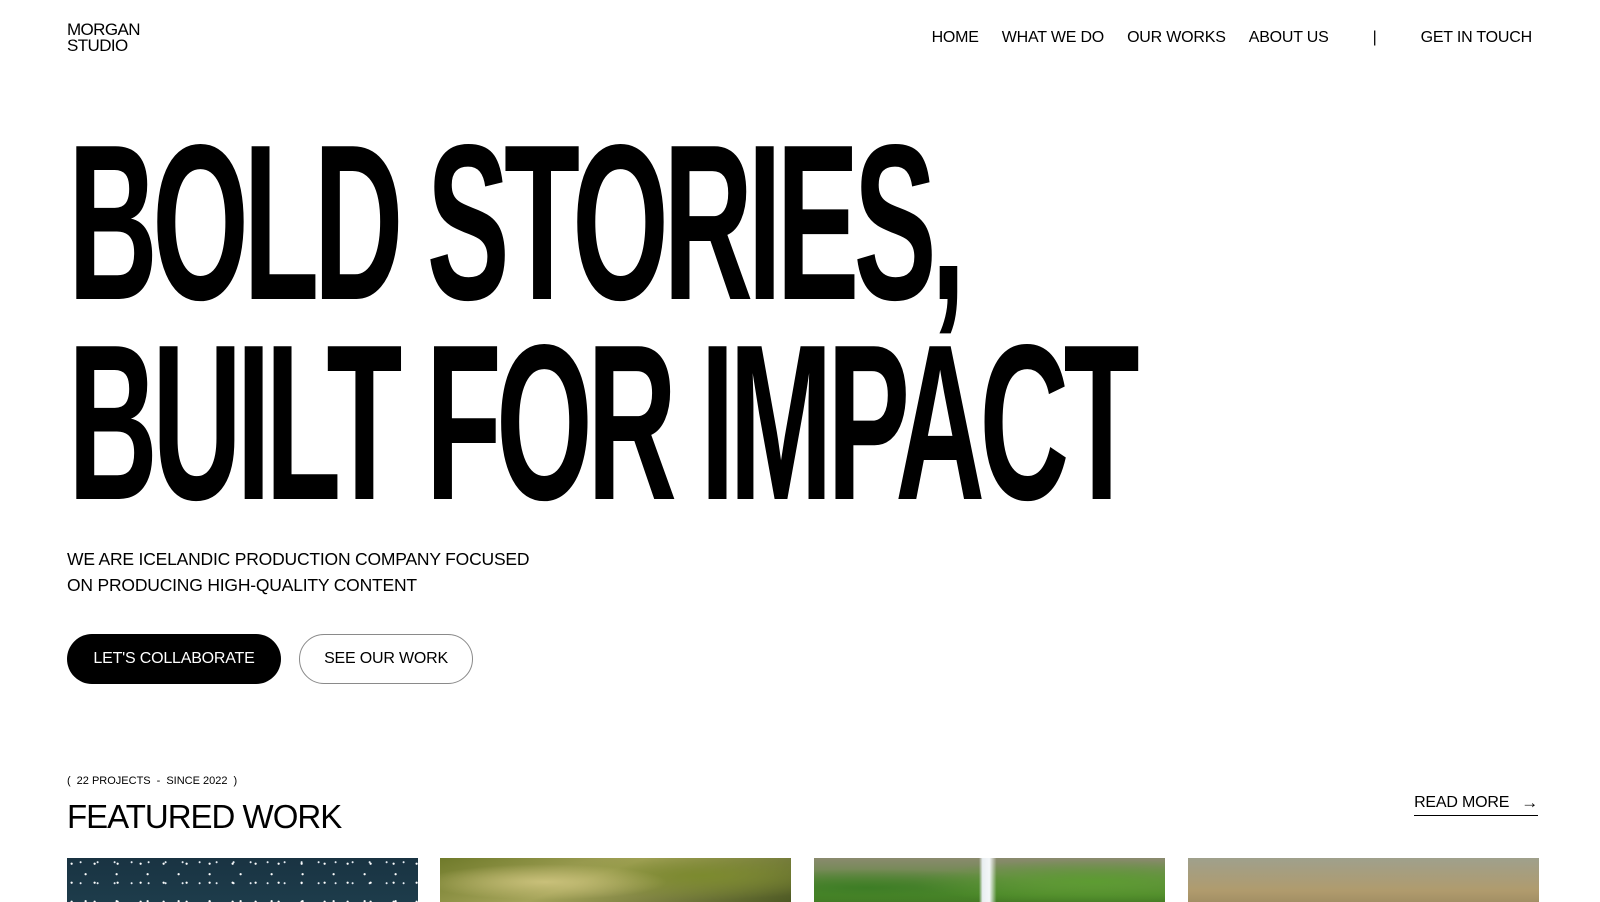 This screenshot has width=1600, height=902. Describe the element at coordinates (1462, 802) in the screenshot. I see `read-more-label: READ MORE` at that location.